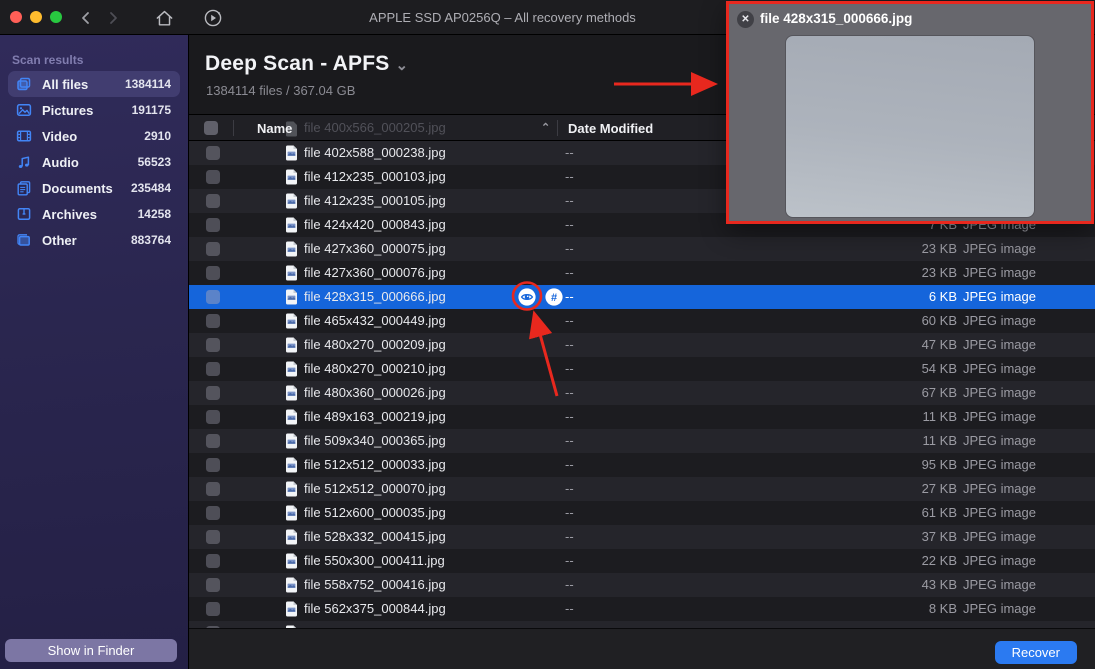  I want to click on recovery-chances-icon: #, so click(554, 297).